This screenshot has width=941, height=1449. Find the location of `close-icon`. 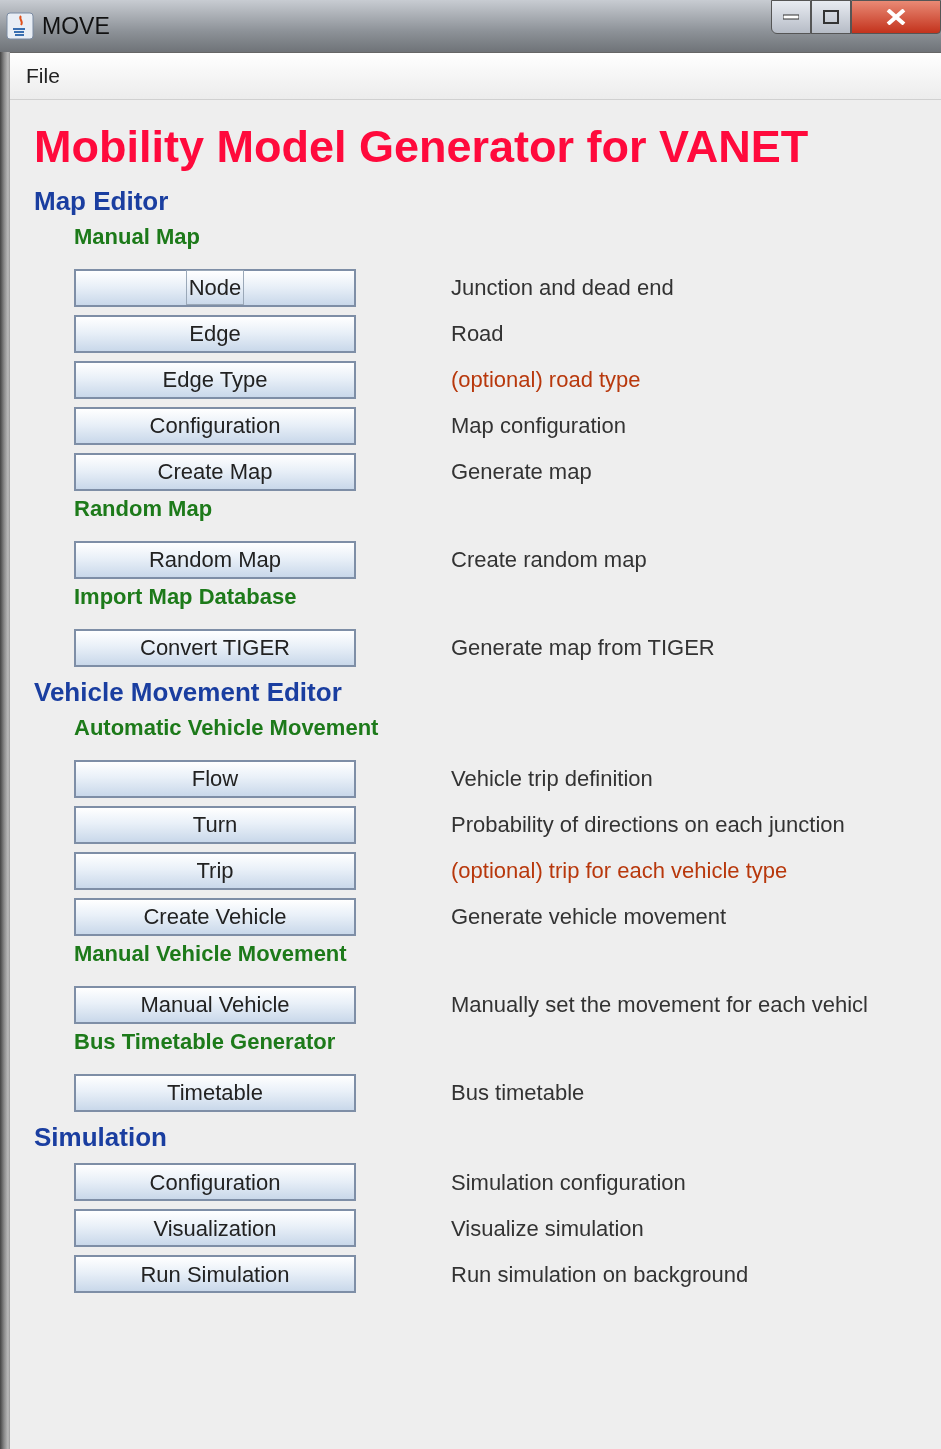

close-icon is located at coordinates (896, 17).